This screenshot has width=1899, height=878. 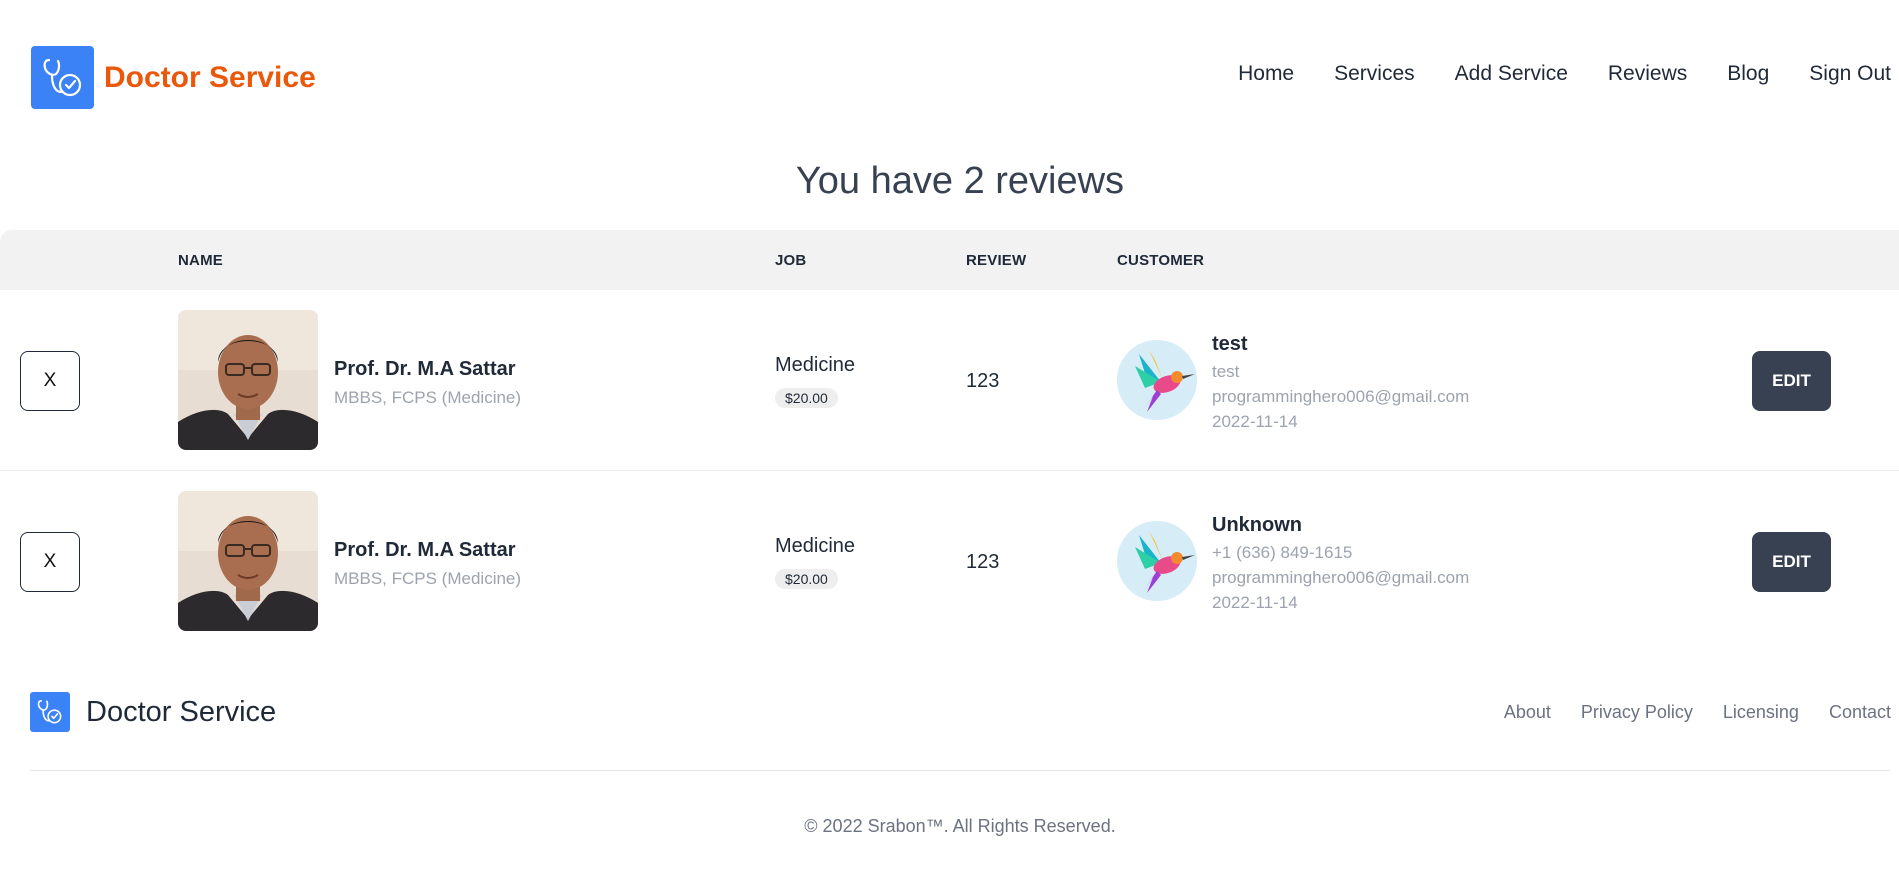 What do you see at coordinates (1860, 712) in the screenshot?
I see `footer-link-contact: Contact` at bounding box center [1860, 712].